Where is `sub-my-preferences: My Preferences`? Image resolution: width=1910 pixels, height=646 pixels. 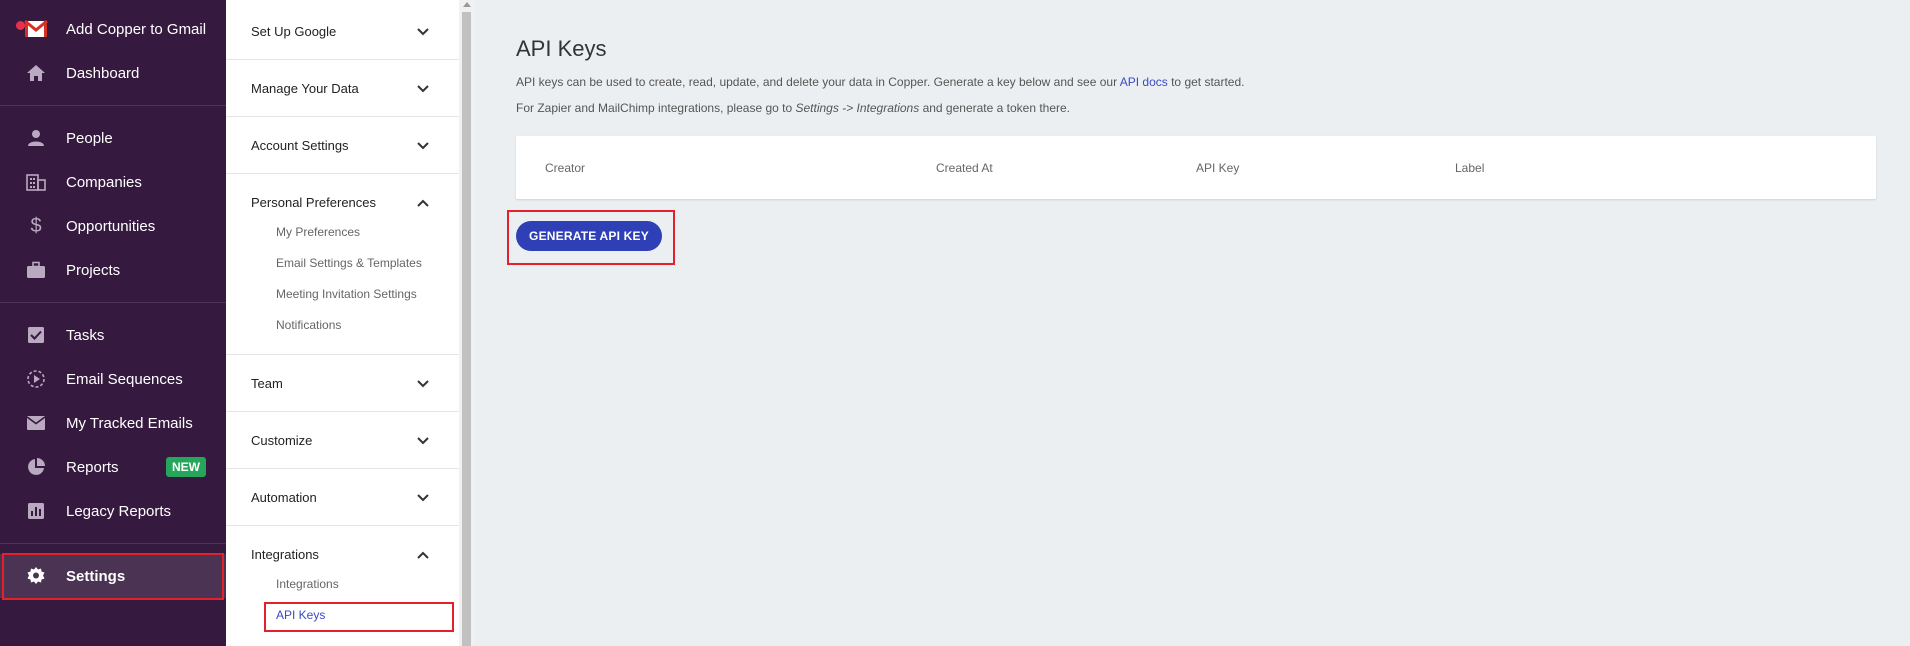
sub-my-preferences: My Preferences is located at coordinates (318, 232).